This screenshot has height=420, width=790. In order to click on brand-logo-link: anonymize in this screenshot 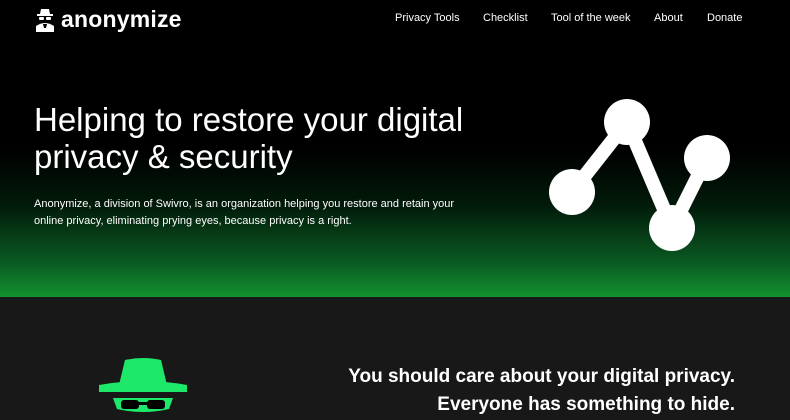, I will do `click(108, 19)`.